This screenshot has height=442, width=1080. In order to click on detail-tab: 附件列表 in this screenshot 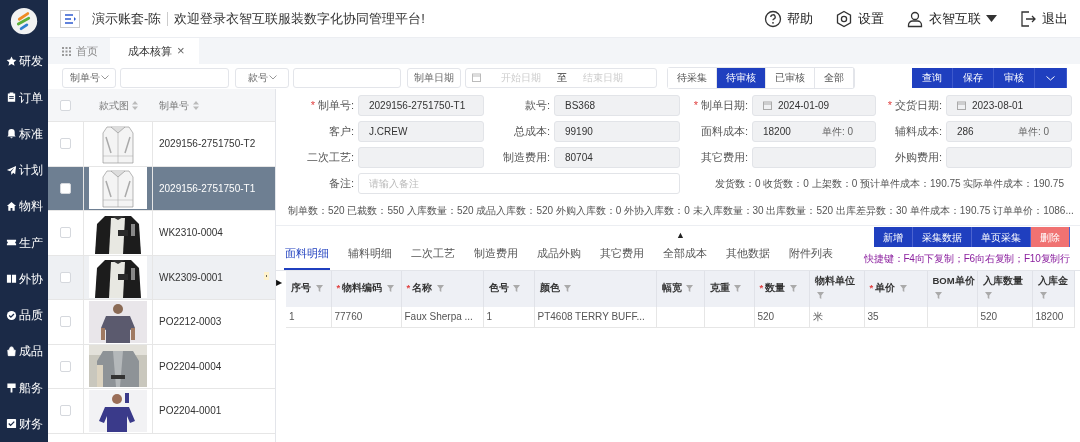, I will do `click(811, 255)`.